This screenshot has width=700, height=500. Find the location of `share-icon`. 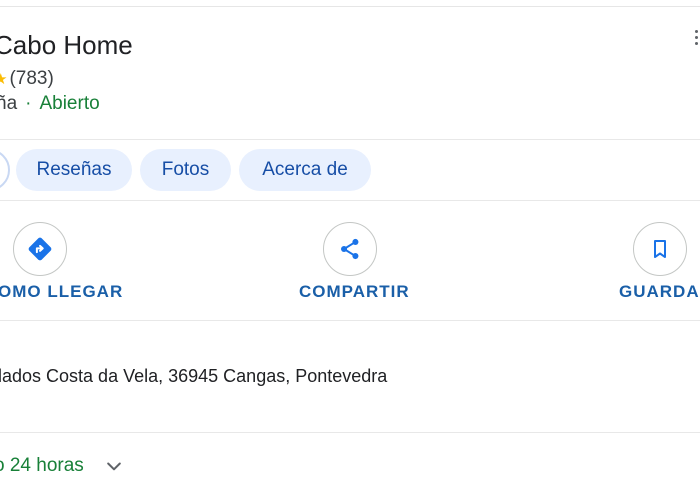

share-icon is located at coordinates (350, 249).